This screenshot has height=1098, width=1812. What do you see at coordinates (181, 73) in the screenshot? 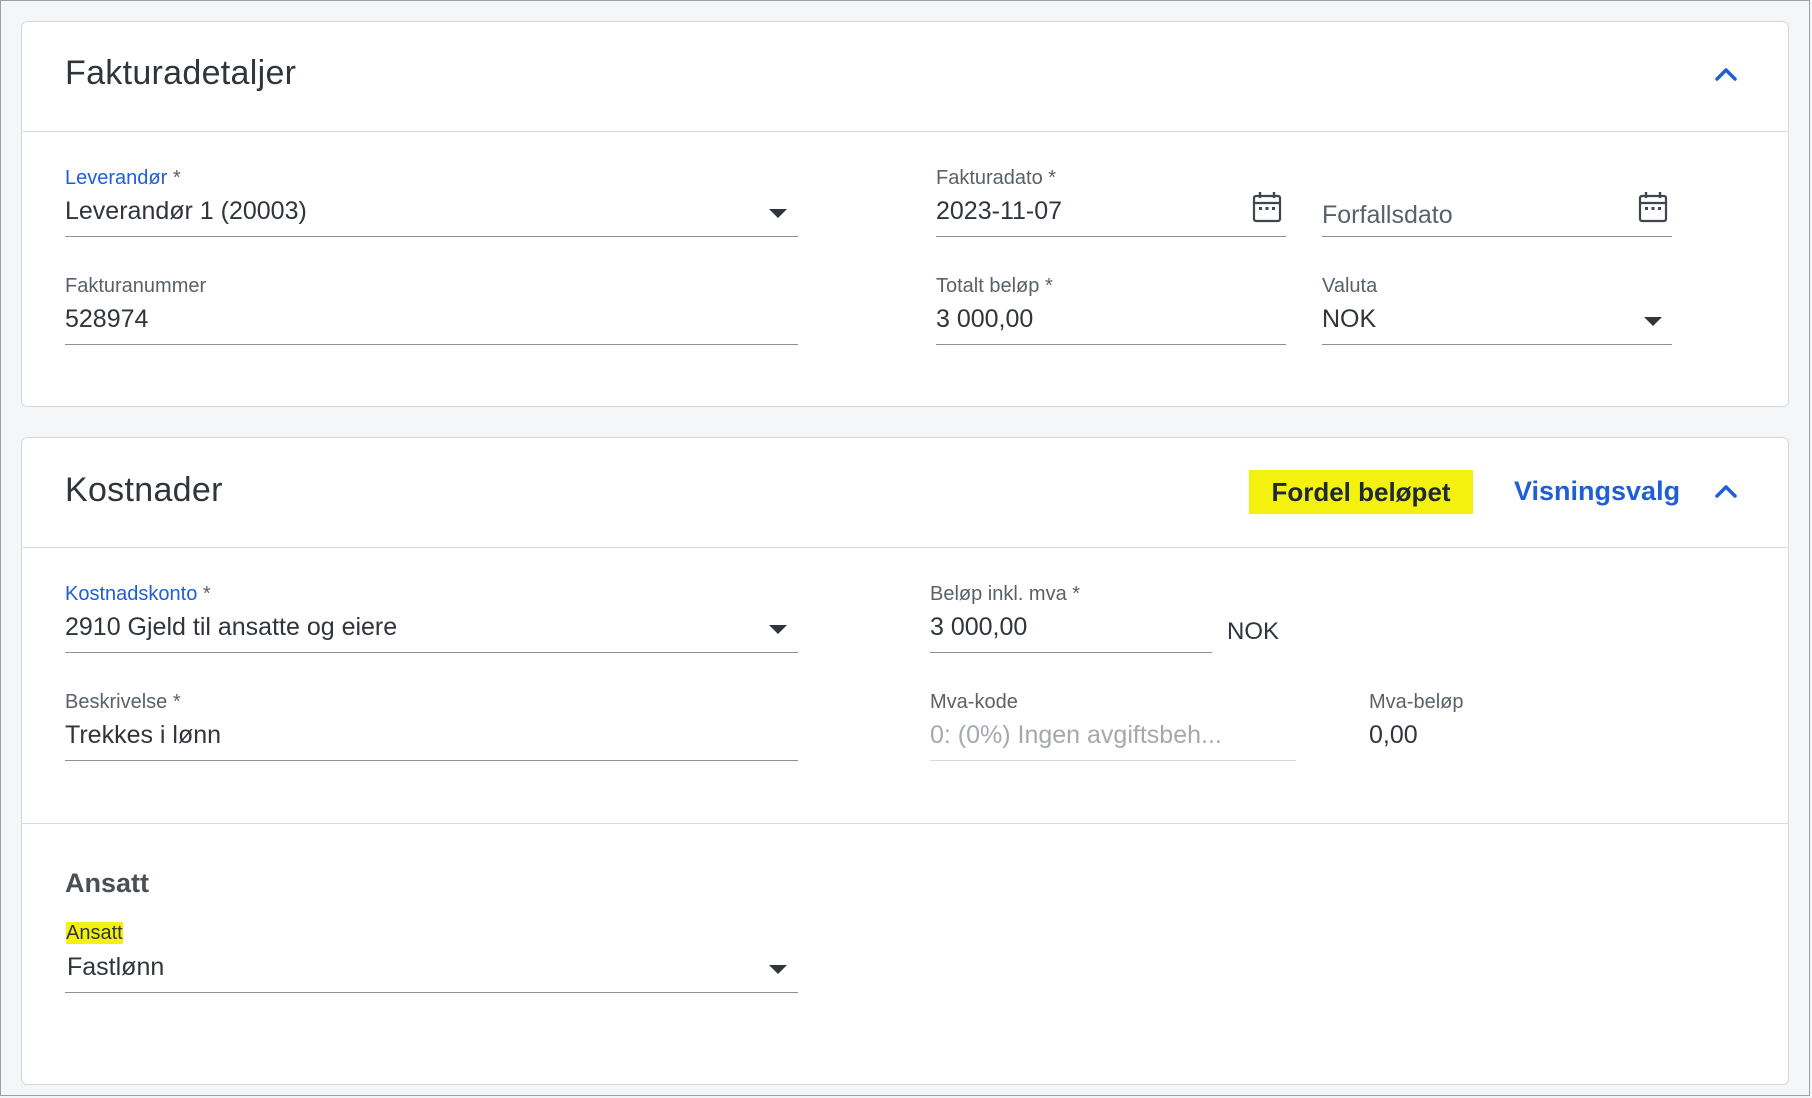
I see `invoice-details-title: Fakturadetaljer` at bounding box center [181, 73].